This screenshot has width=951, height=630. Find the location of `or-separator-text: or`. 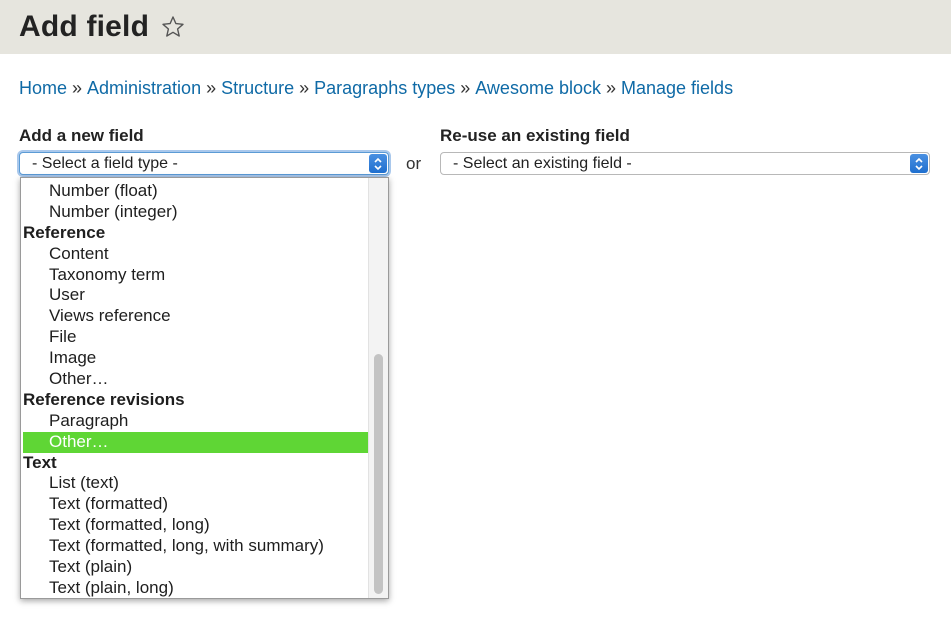

or-separator-text: or is located at coordinates (414, 163).